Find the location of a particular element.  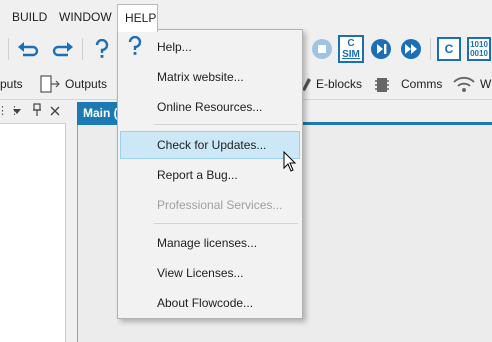

stop-button is located at coordinates (322, 49).